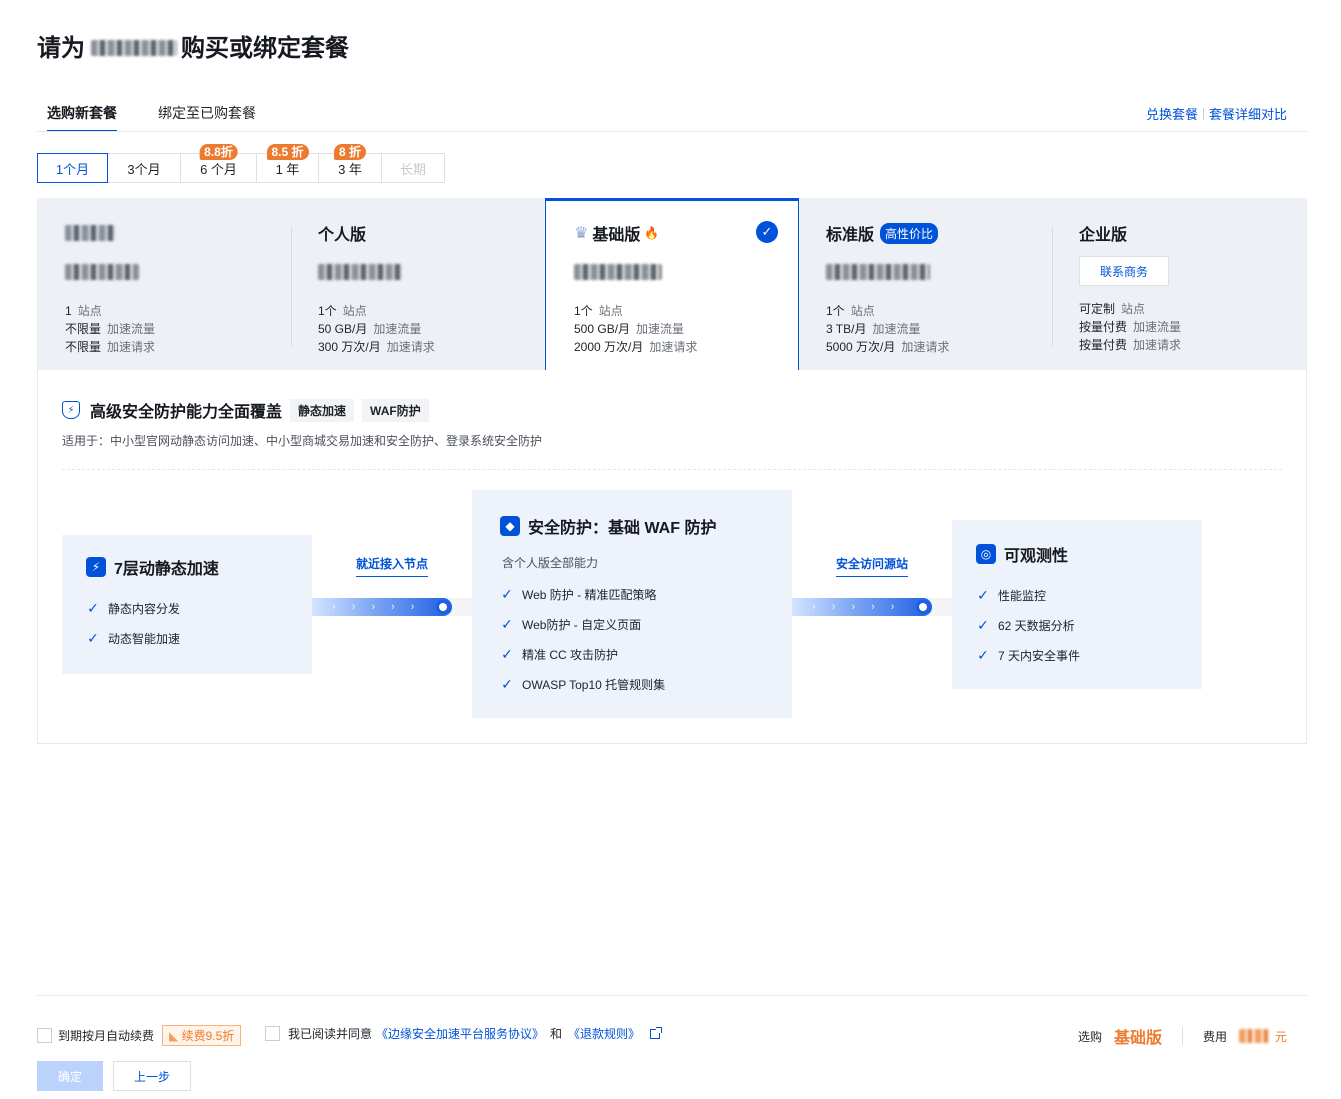 The width and height of the screenshot is (1341, 1099). What do you see at coordinates (1026, 624) in the screenshot?
I see `feature-item: ✓ 62 天数据分析` at bounding box center [1026, 624].